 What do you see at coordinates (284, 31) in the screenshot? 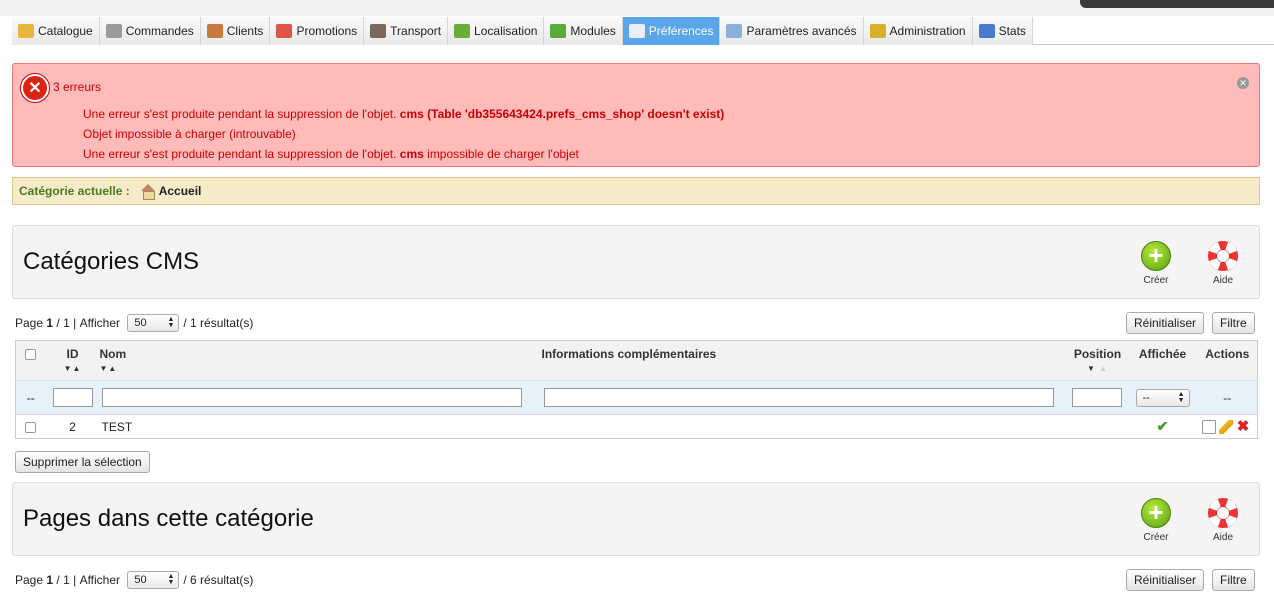
I see `gift-icon` at bounding box center [284, 31].